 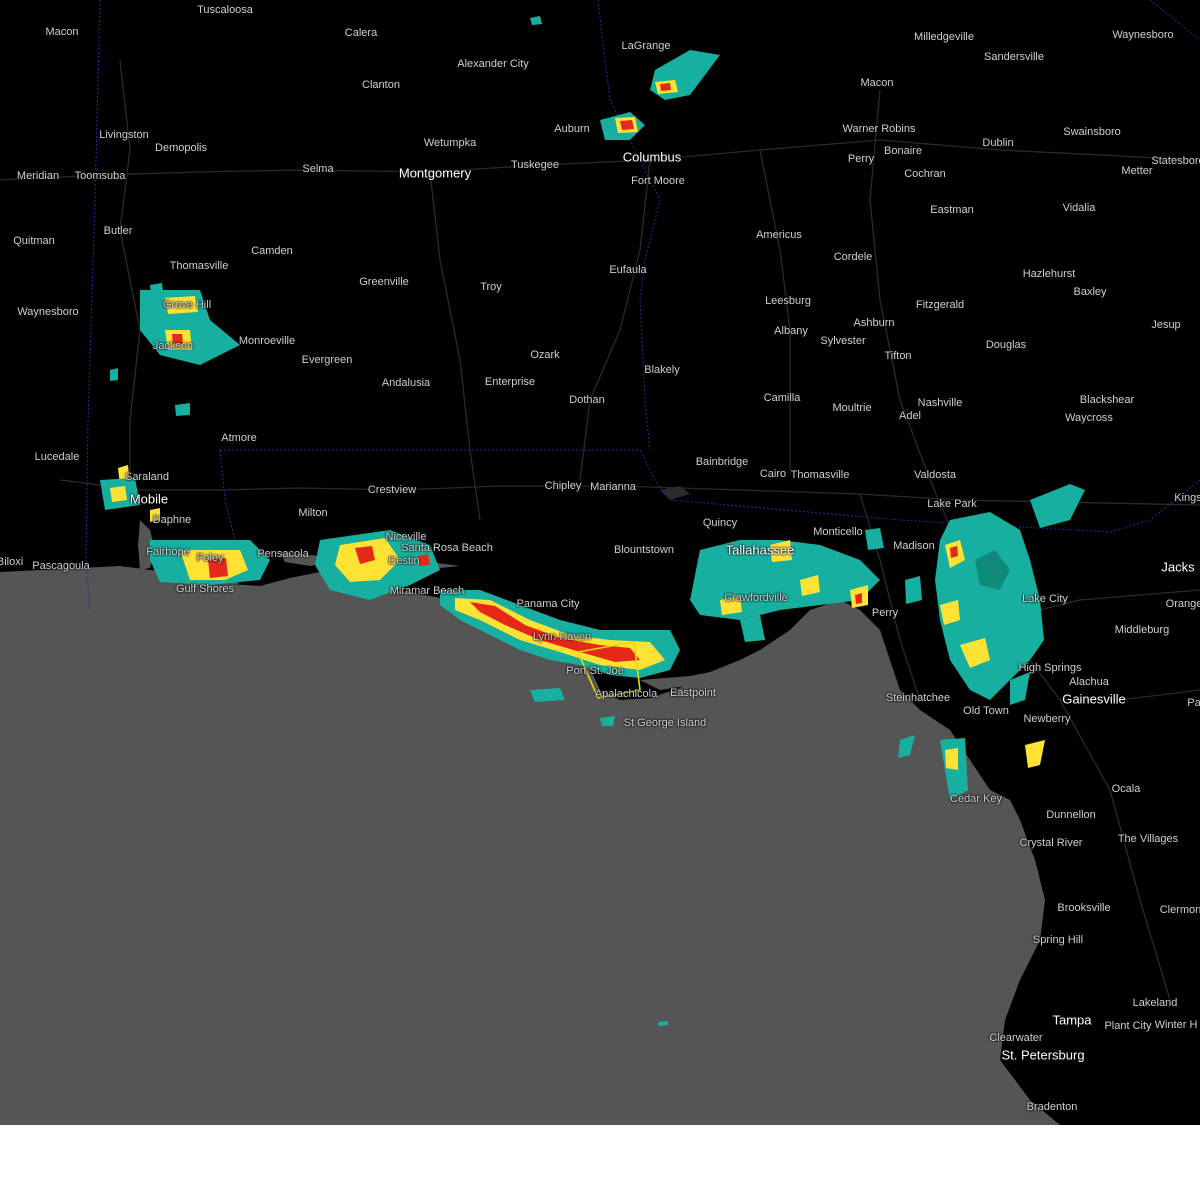 I want to click on city-label: Monroeville, so click(x=267, y=341).